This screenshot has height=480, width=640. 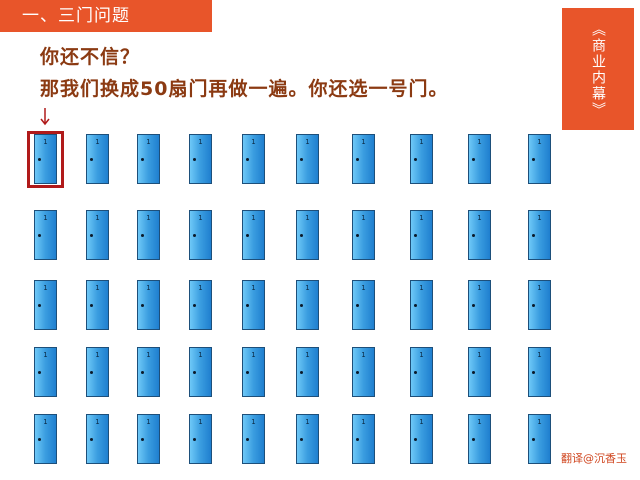 I want to click on translator-credit: 翻译@沉香玉, so click(x=594, y=458).